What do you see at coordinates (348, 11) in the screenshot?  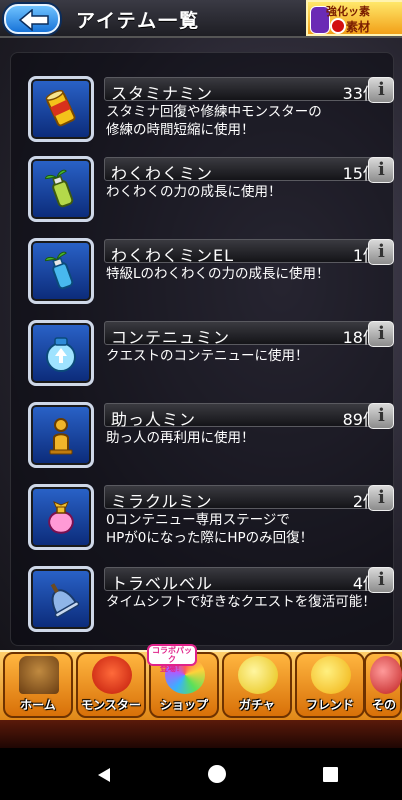 I see `banner-line1: 強化ッ素` at bounding box center [348, 11].